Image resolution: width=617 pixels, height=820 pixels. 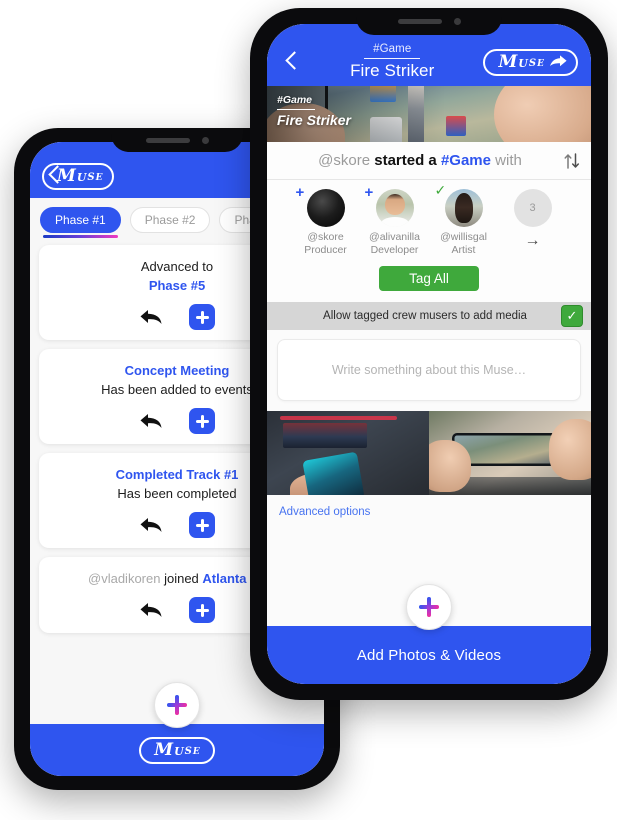 I want to click on title-divider, so click(x=392, y=58).